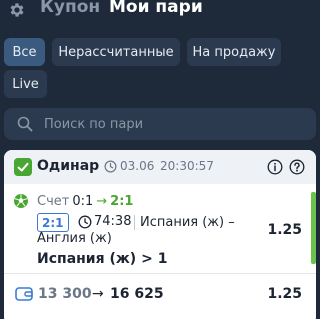 This screenshot has height=319, width=320. What do you see at coordinates (187, 166) in the screenshot?
I see `bet-time: 20:30:57` at bounding box center [187, 166].